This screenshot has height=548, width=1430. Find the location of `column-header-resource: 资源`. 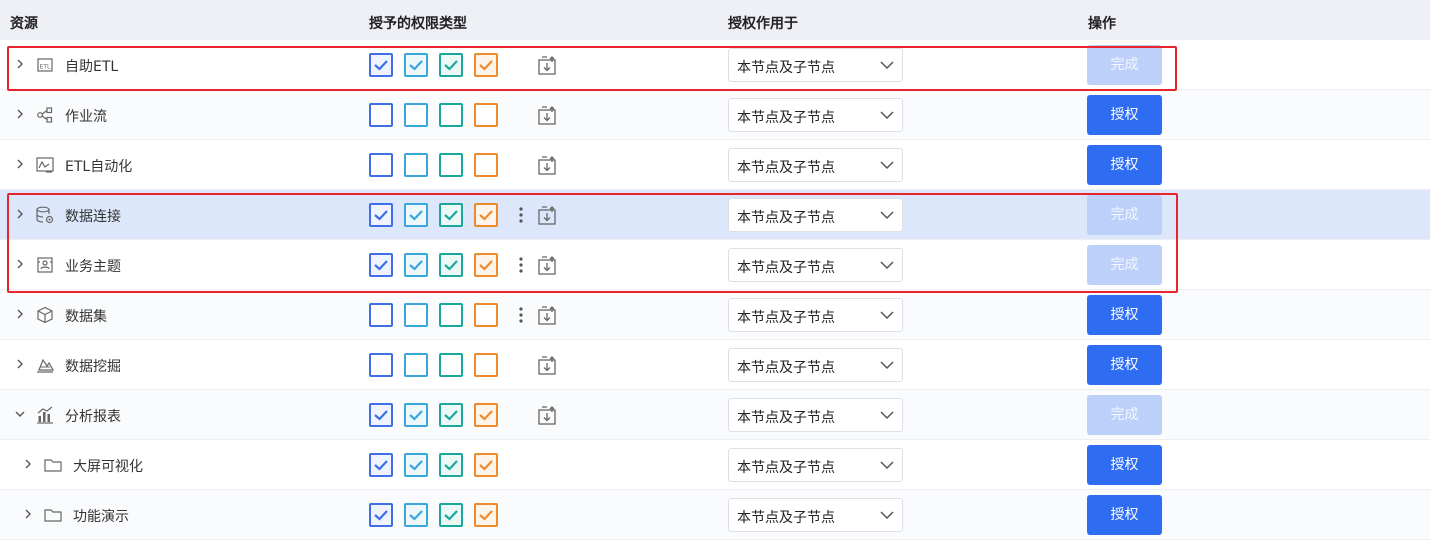

column-header-resource: 资源 is located at coordinates (24, 24).